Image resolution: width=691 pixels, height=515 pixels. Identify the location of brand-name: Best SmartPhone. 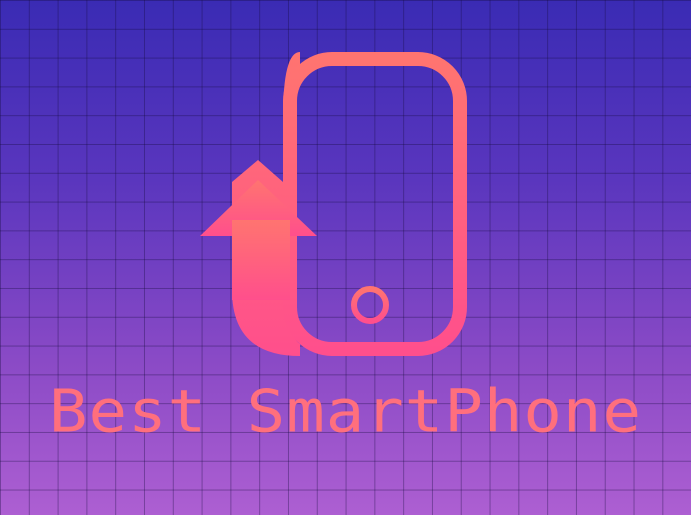
(345, 412).